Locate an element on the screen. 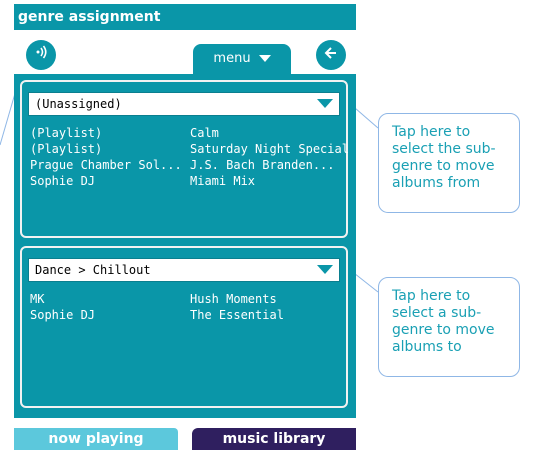 The width and height of the screenshot is (547, 450). menu-label: menu is located at coordinates (232, 58).